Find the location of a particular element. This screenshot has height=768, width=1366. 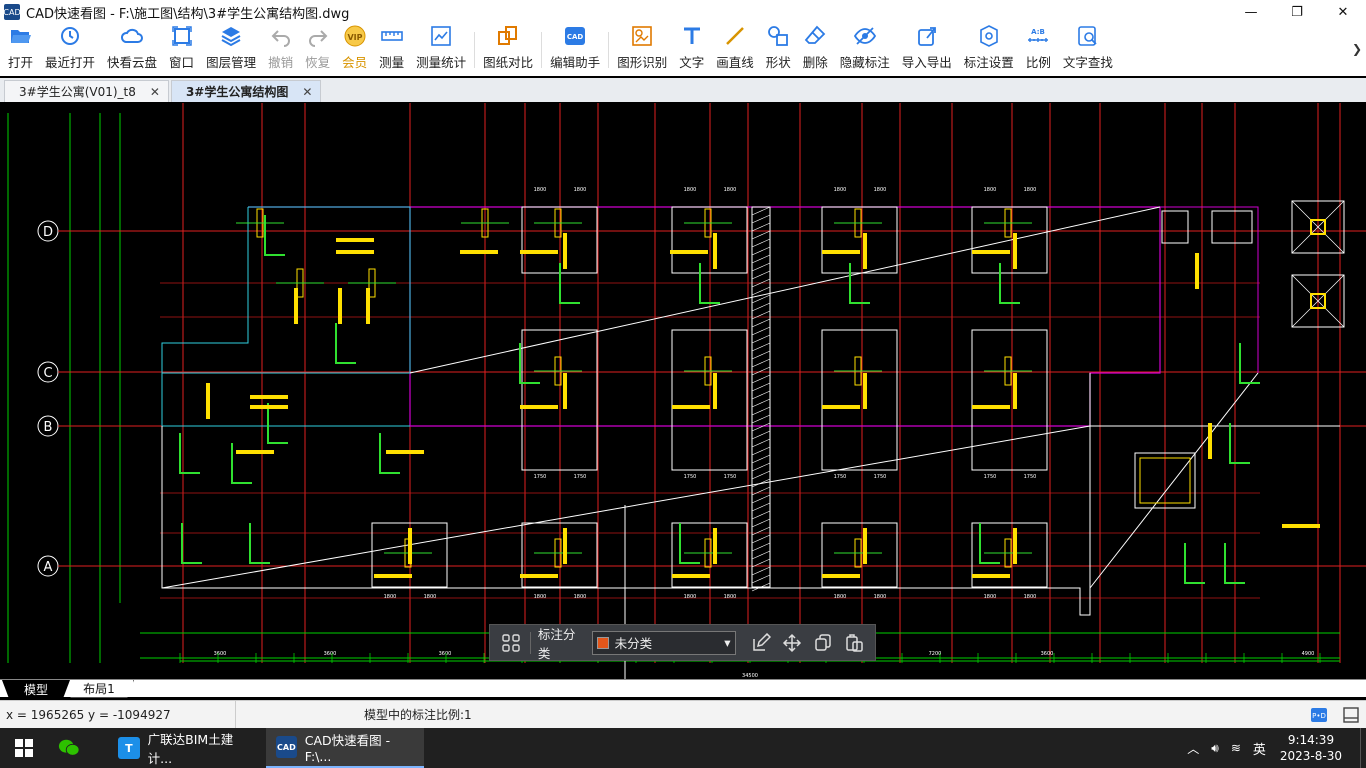

toolbar-line-button: 画直线 is located at coordinates (735, 50).